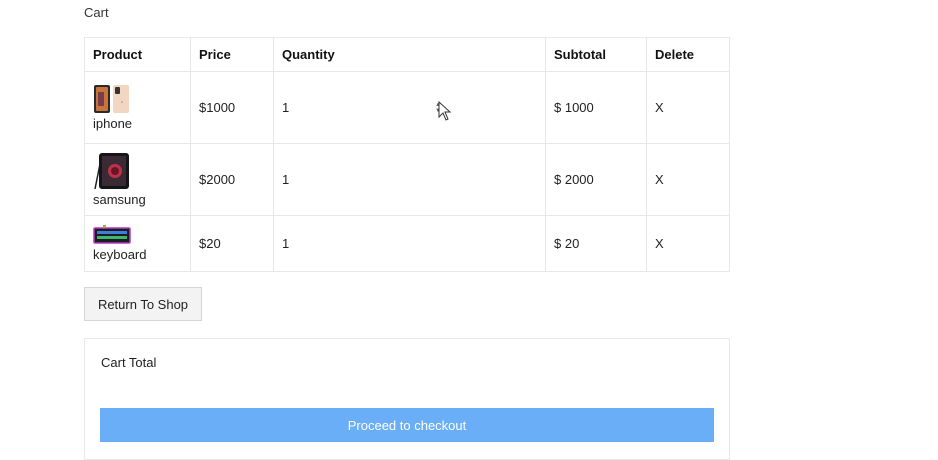 Image resolution: width=938 pixels, height=460 pixels. What do you see at coordinates (596, 179) in the screenshot?
I see `subtotal-cell: $ 2000` at bounding box center [596, 179].